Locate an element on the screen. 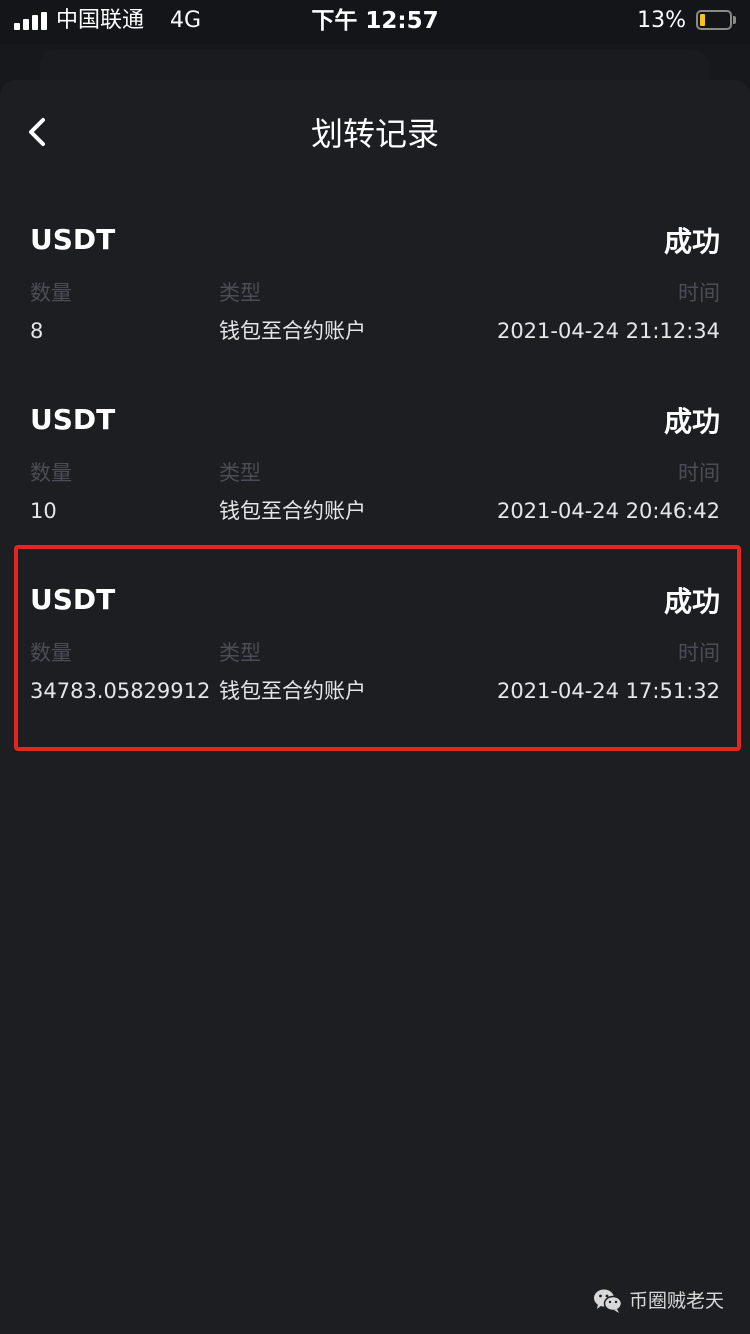 The height and width of the screenshot is (1334, 750). page-title: 划转记录 is located at coordinates (374, 134).